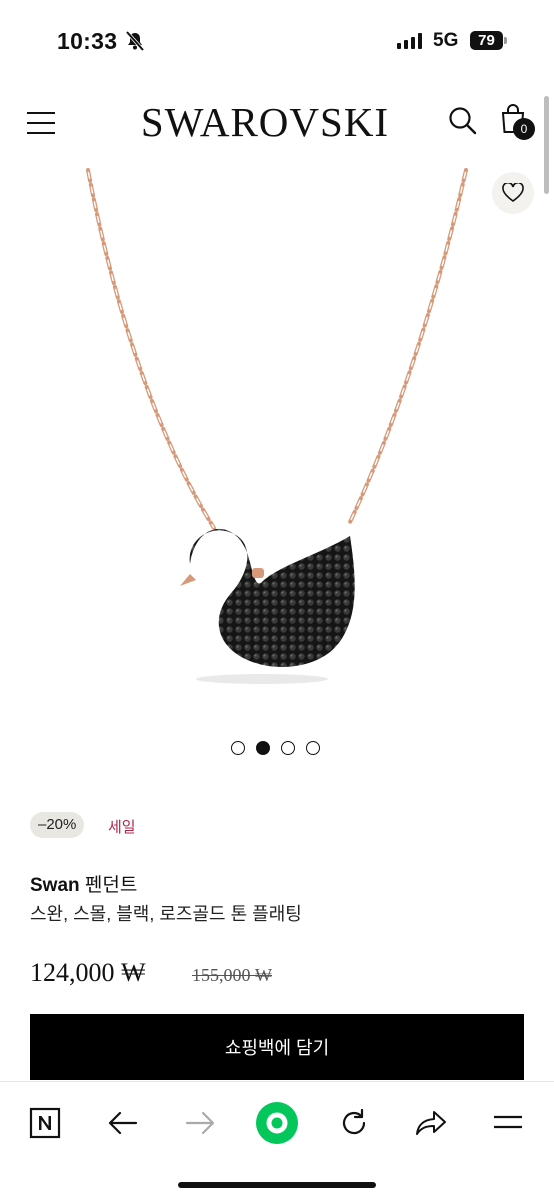 The image size is (554, 1200). Describe the element at coordinates (277, 1123) in the screenshot. I see `green-dot-icon` at that location.